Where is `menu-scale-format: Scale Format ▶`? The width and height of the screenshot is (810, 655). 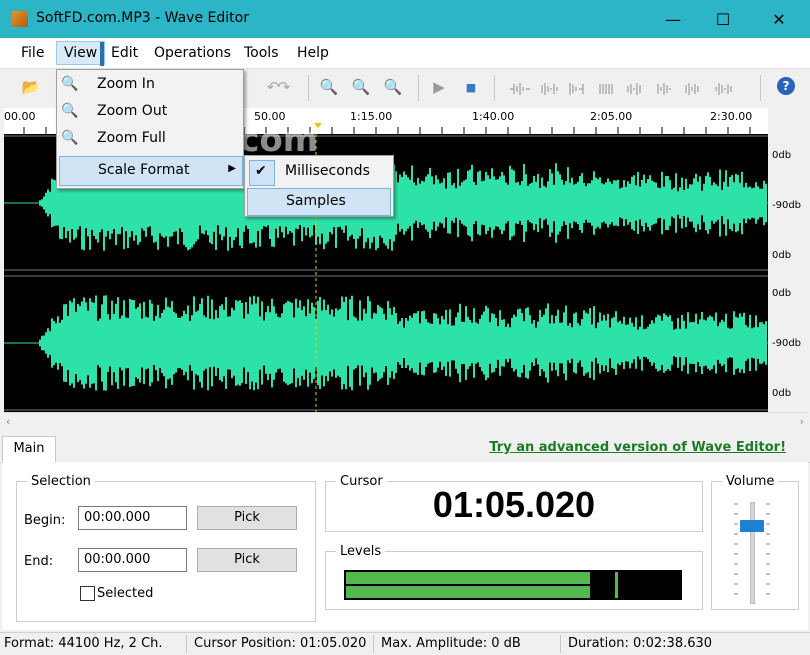 menu-scale-format: Scale Format ▶ is located at coordinates (151, 171).